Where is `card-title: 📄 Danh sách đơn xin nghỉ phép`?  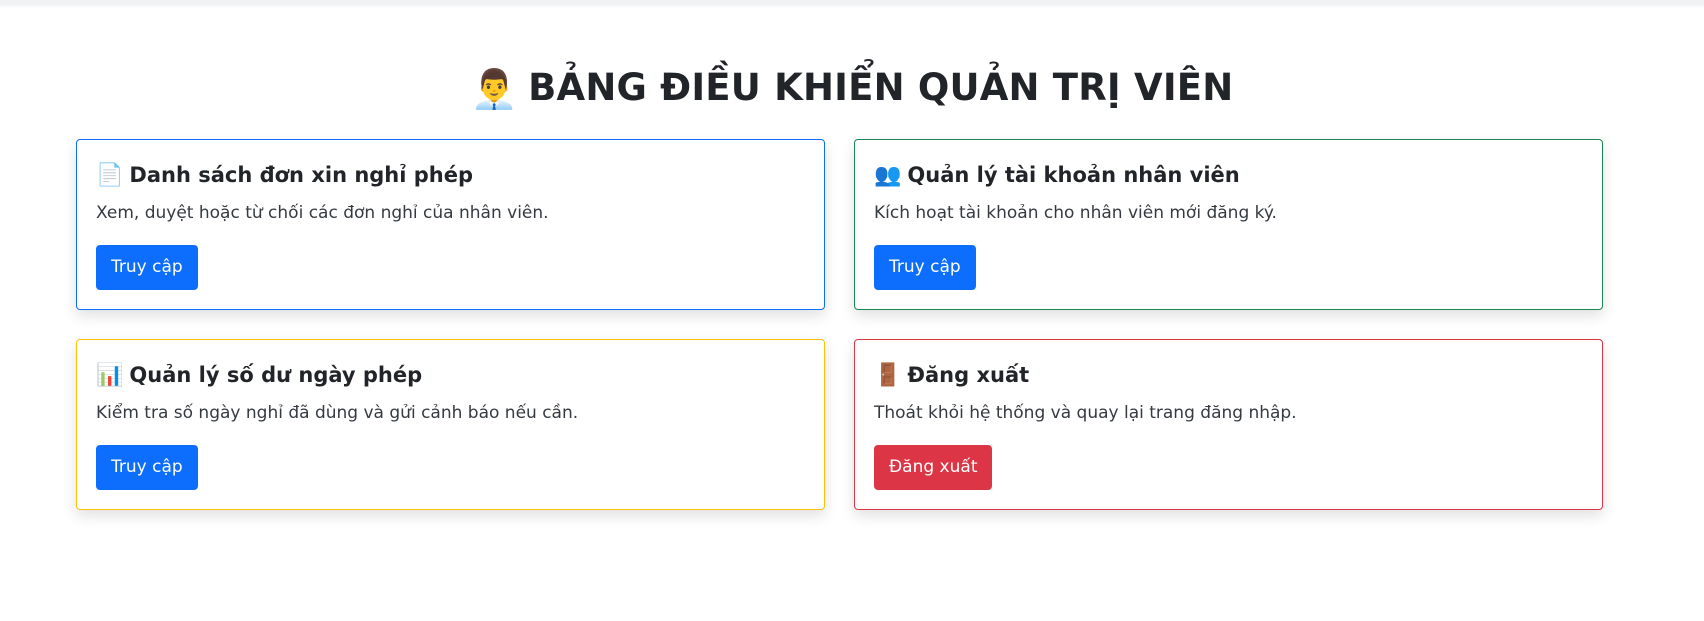
card-title: 📄 Danh sách đơn xin nghỉ phép is located at coordinates (450, 175).